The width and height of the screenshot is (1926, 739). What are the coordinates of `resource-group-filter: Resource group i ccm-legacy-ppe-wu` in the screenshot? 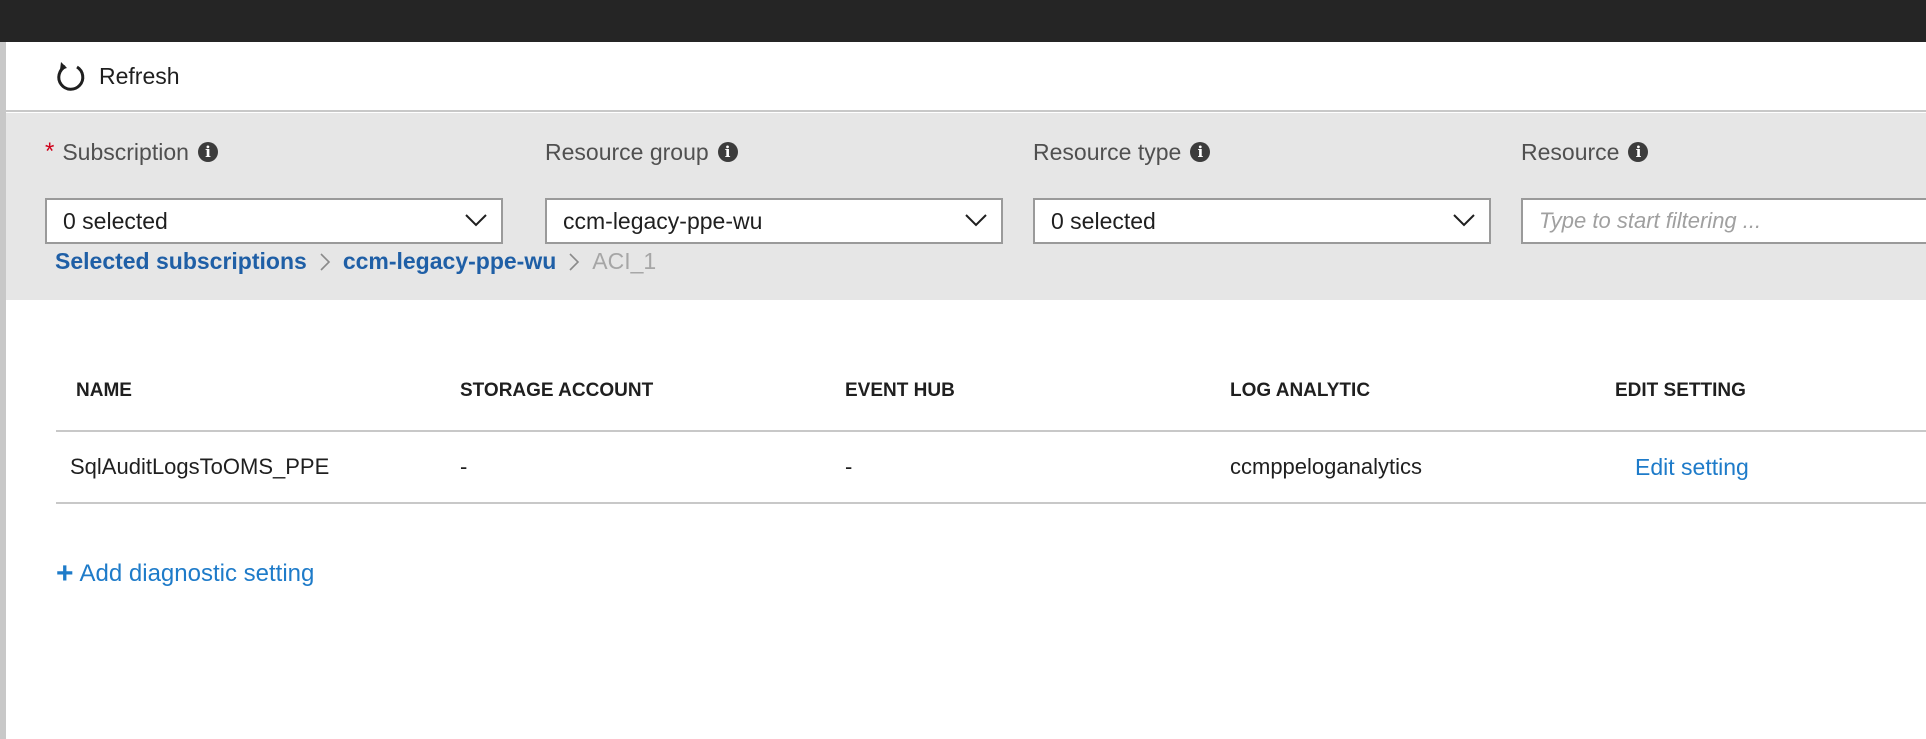 It's located at (774, 190).